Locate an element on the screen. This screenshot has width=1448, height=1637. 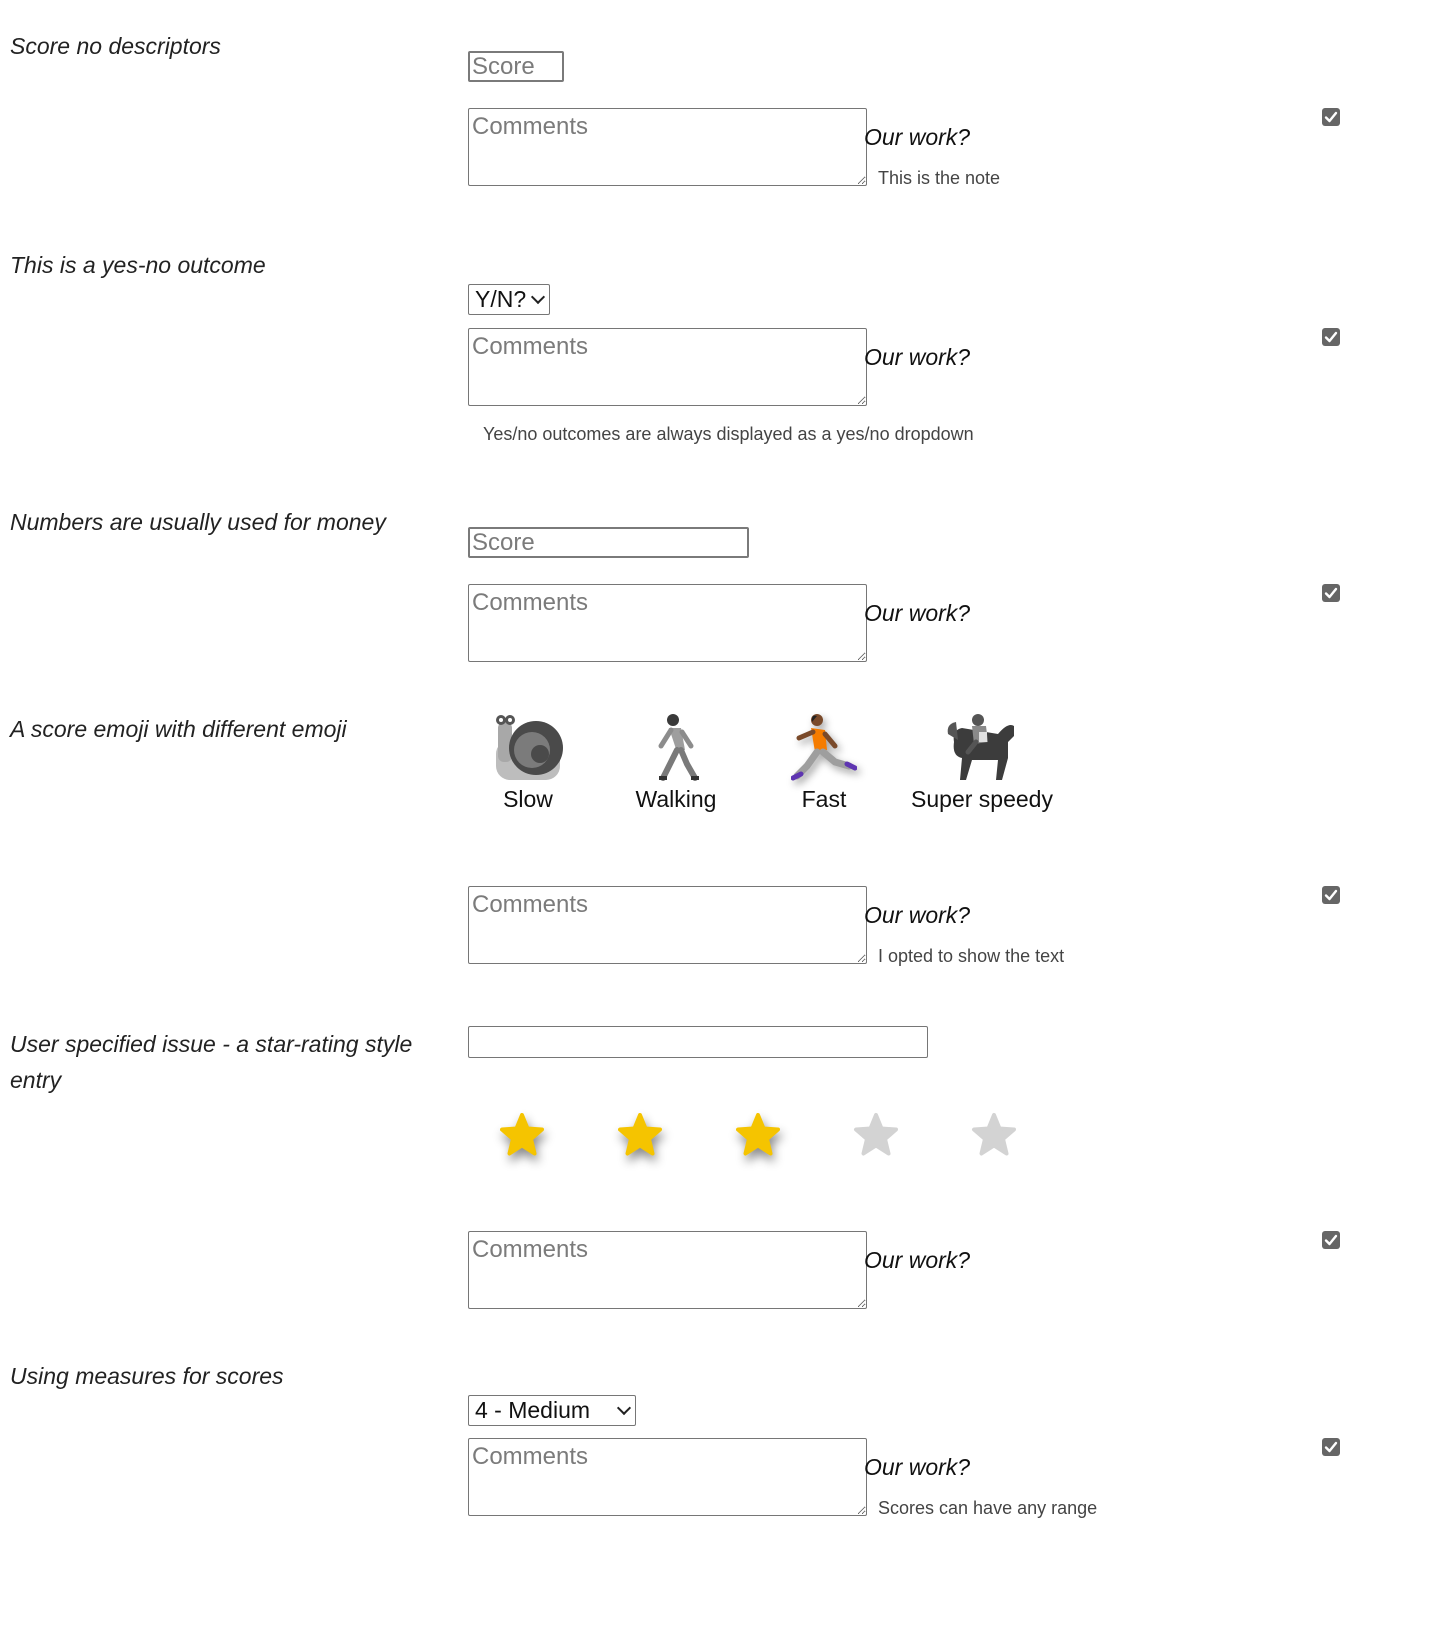
measure-select: 4 - Medium is located at coordinates (552, 1410).